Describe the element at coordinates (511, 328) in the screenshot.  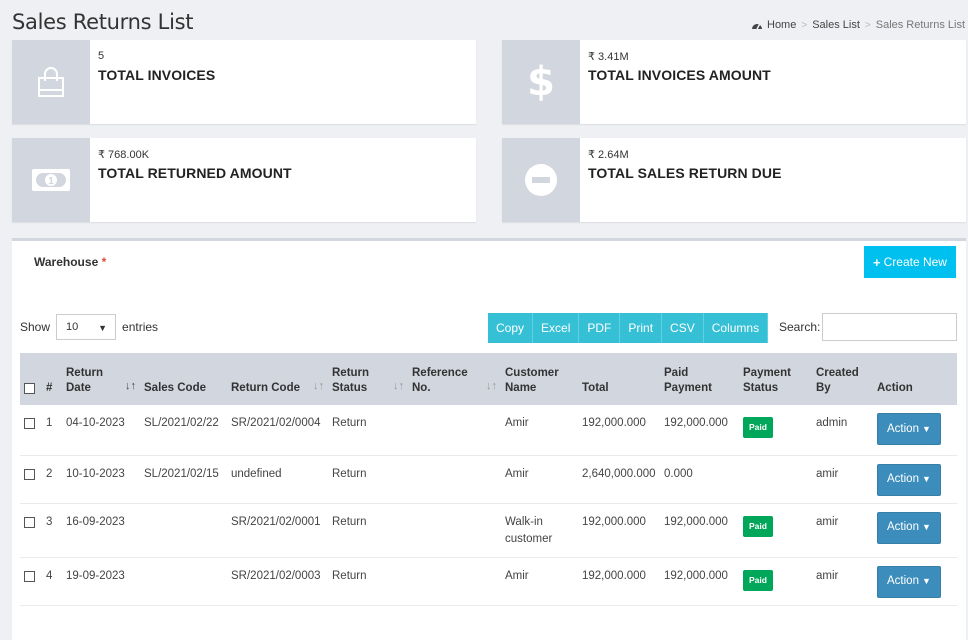
I see `copy-button: Copy` at that location.